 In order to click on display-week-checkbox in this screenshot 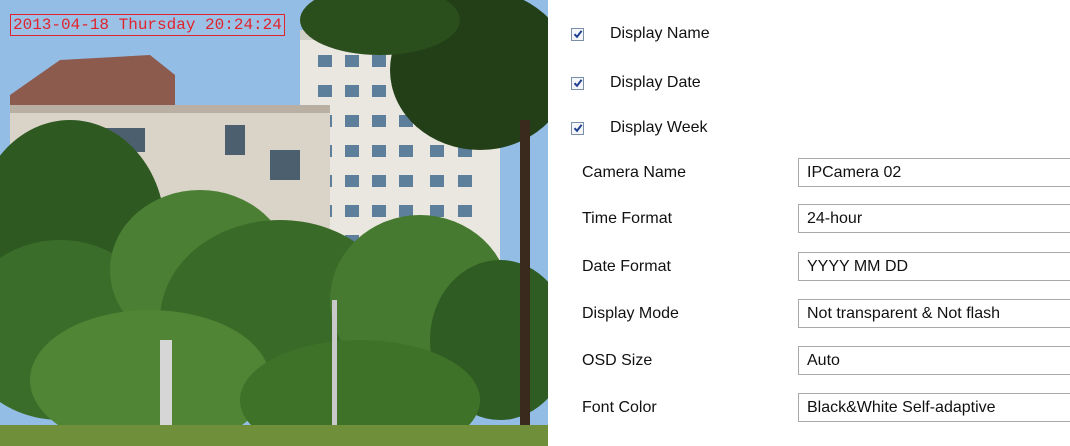, I will do `click(577, 128)`.